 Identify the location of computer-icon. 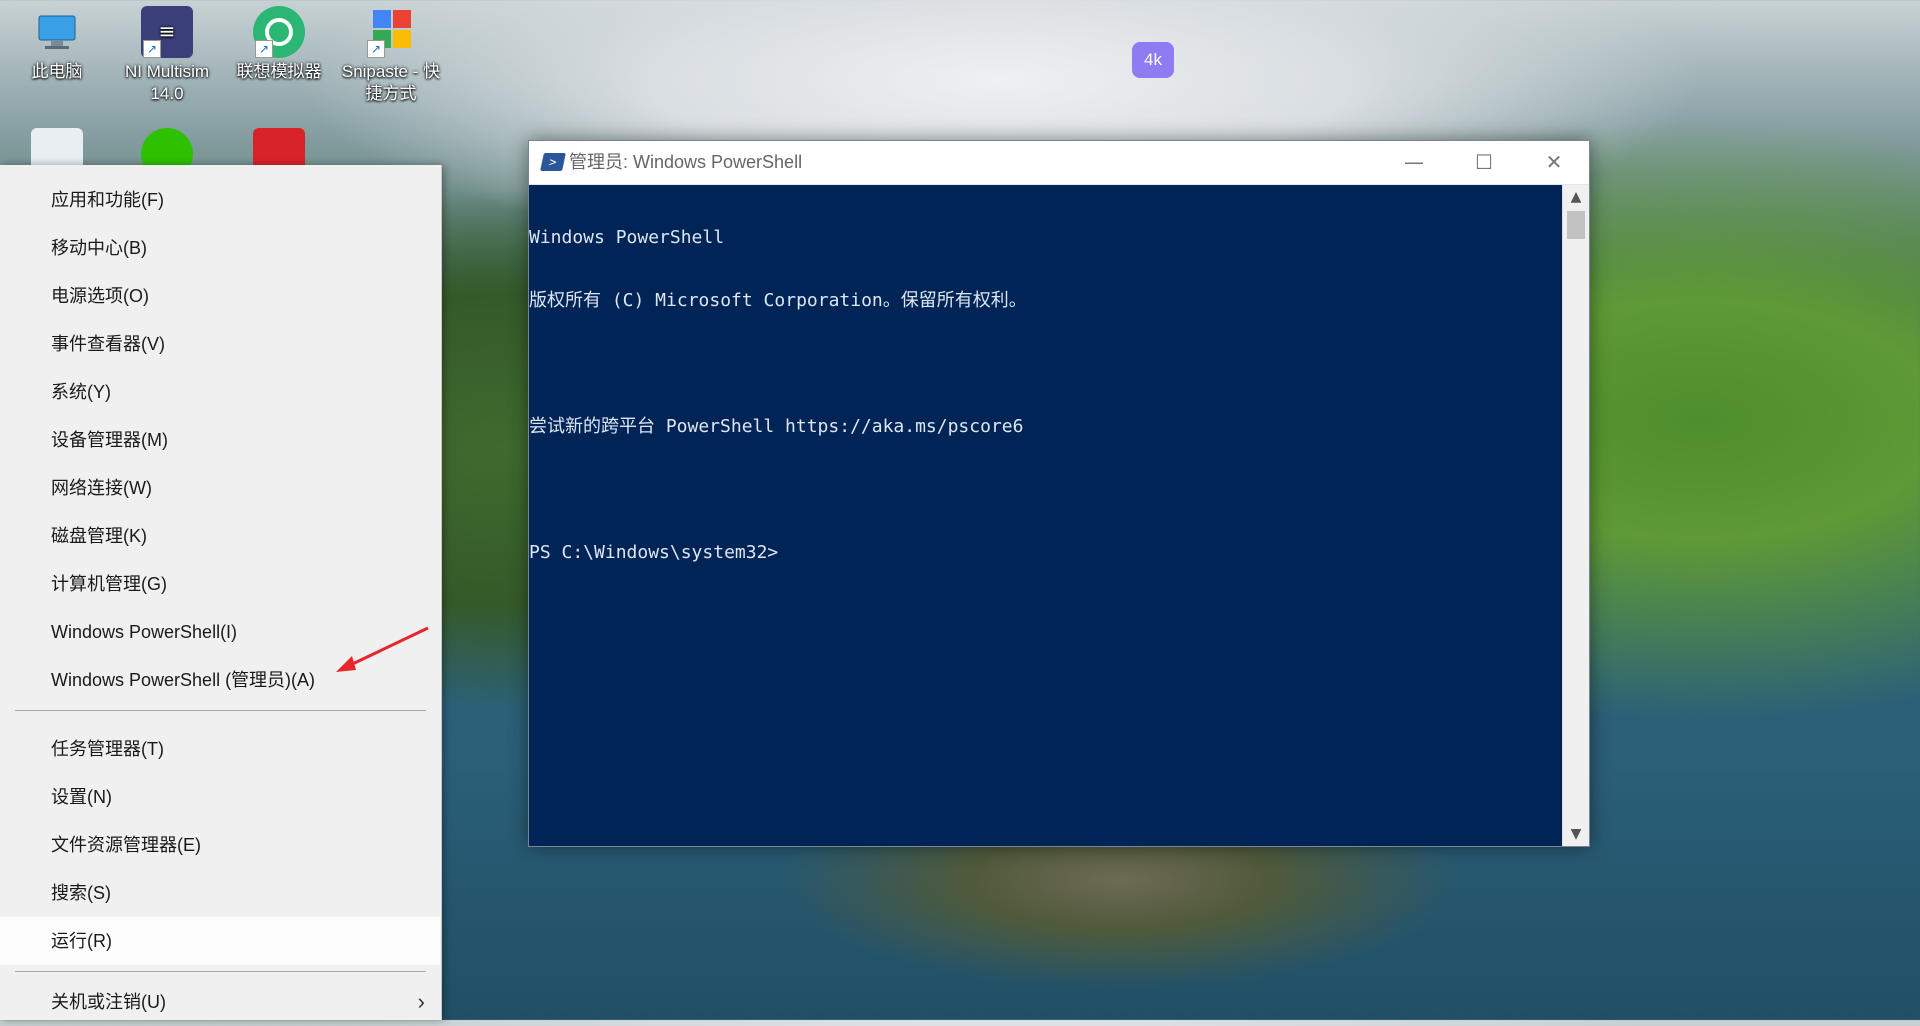
(57, 32).